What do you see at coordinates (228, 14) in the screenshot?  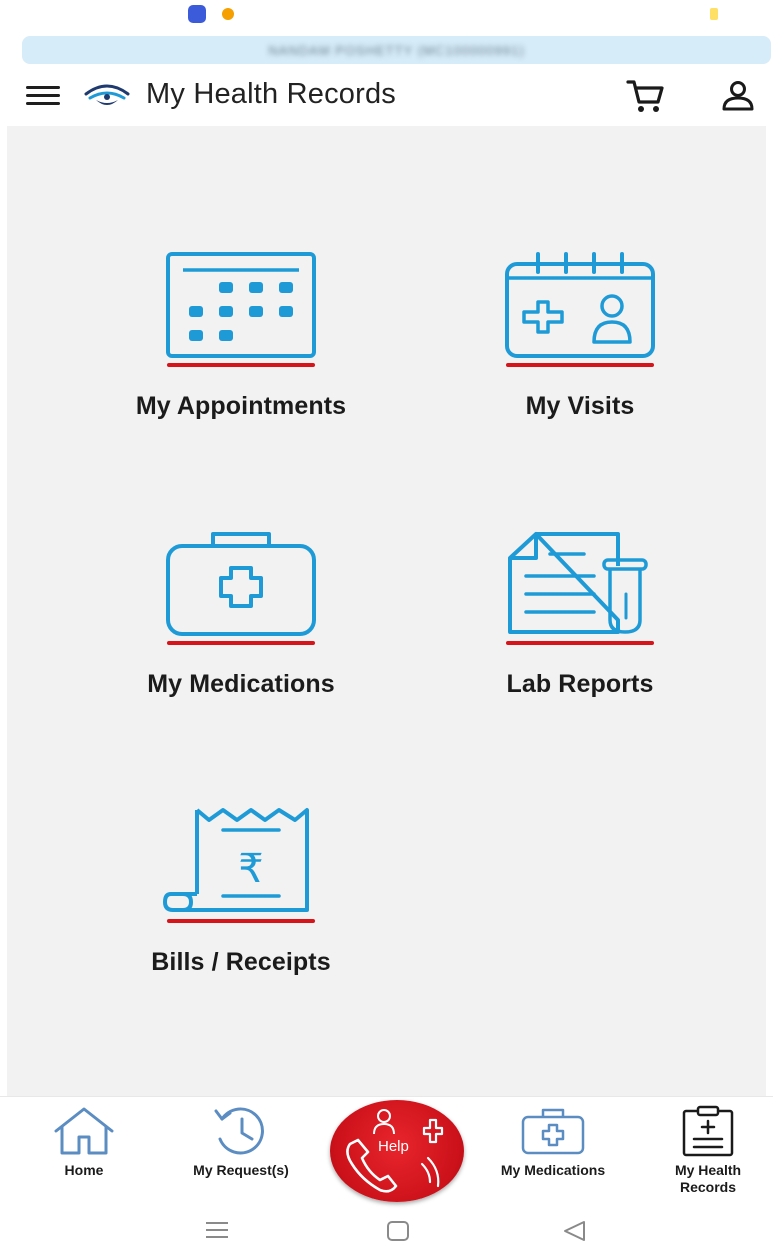 I see `notification-star-icon` at bounding box center [228, 14].